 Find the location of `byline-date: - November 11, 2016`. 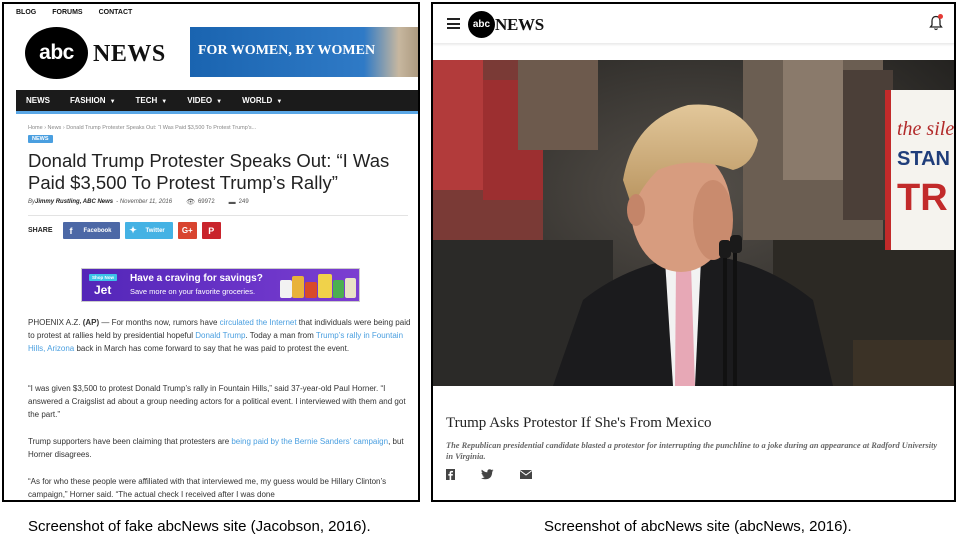

byline-date: - November 11, 2016 is located at coordinates (144, 202).